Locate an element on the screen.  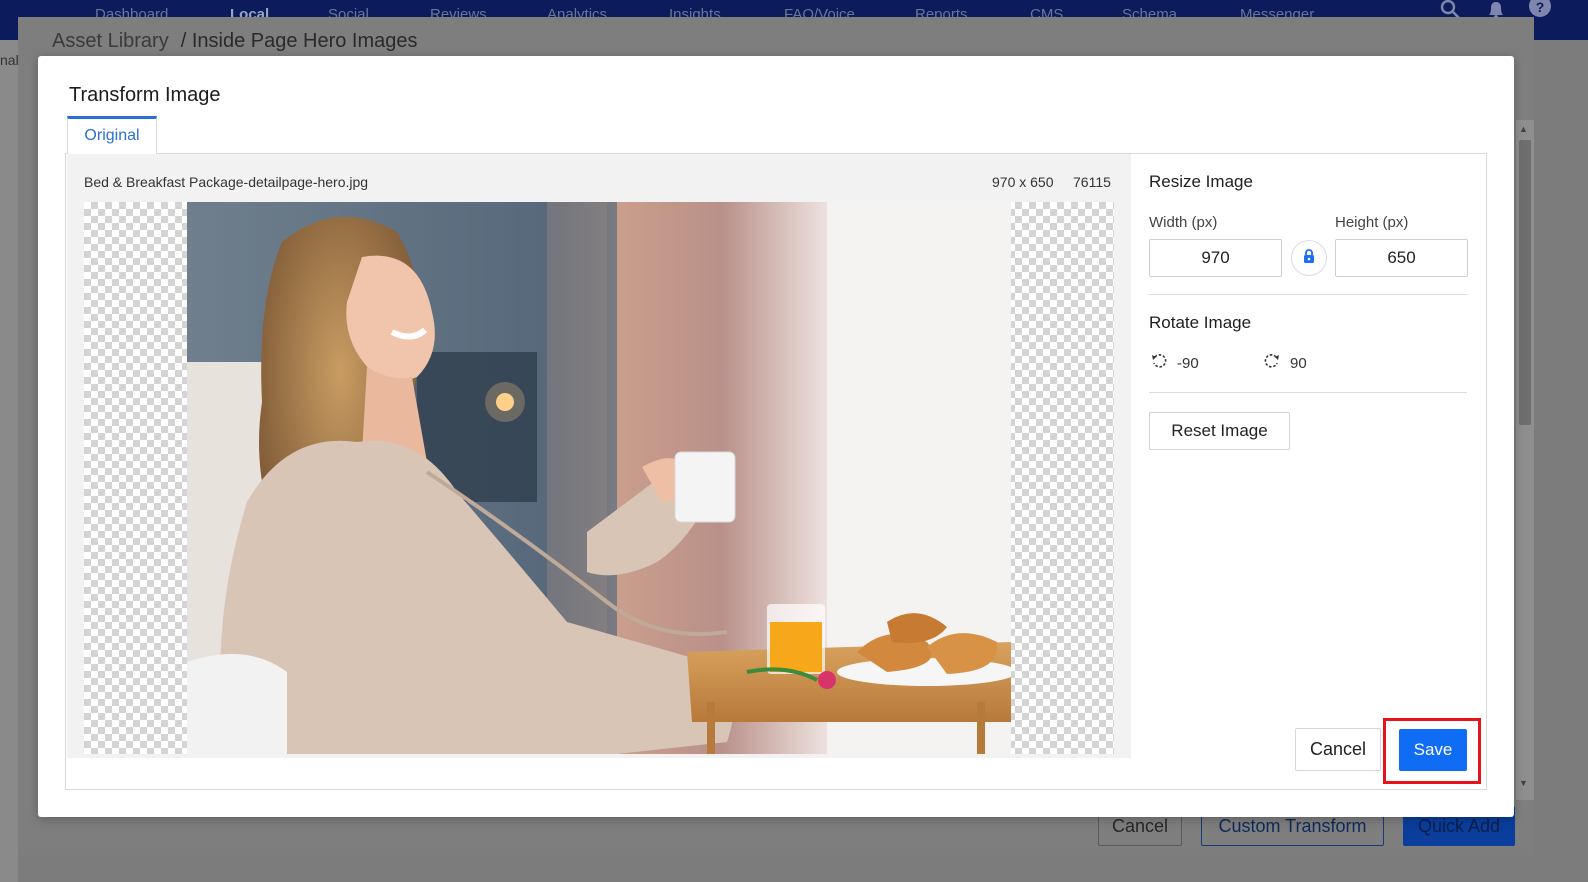
tab-original: Original is located at coordinates (112, 135).